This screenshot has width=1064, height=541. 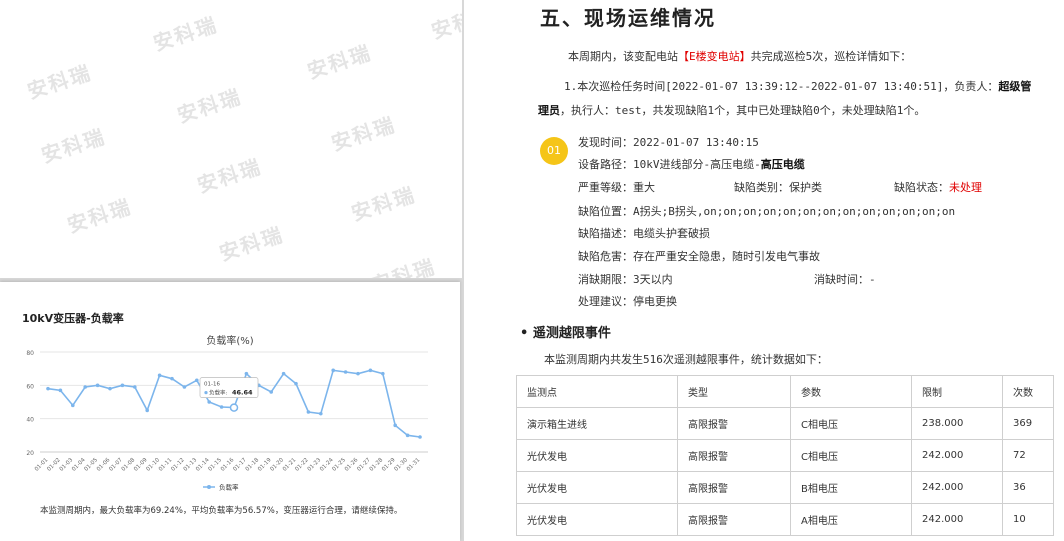 I want to click on table-cell: 36, so click(x=1028, y=487).